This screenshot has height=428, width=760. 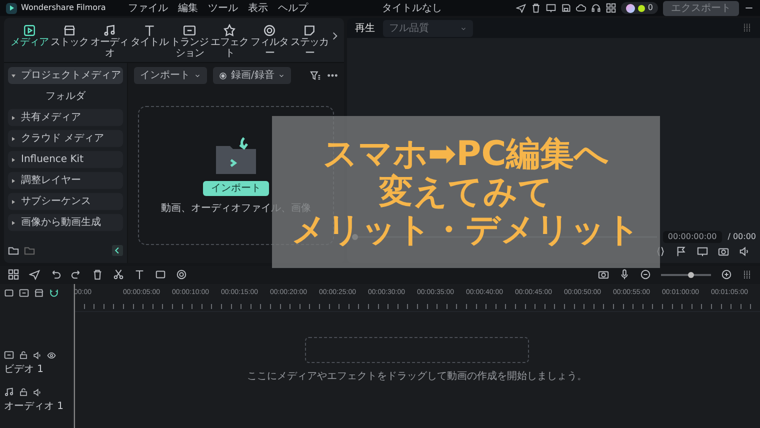 I want to click on eye-icon, so click(x=51, y=355).